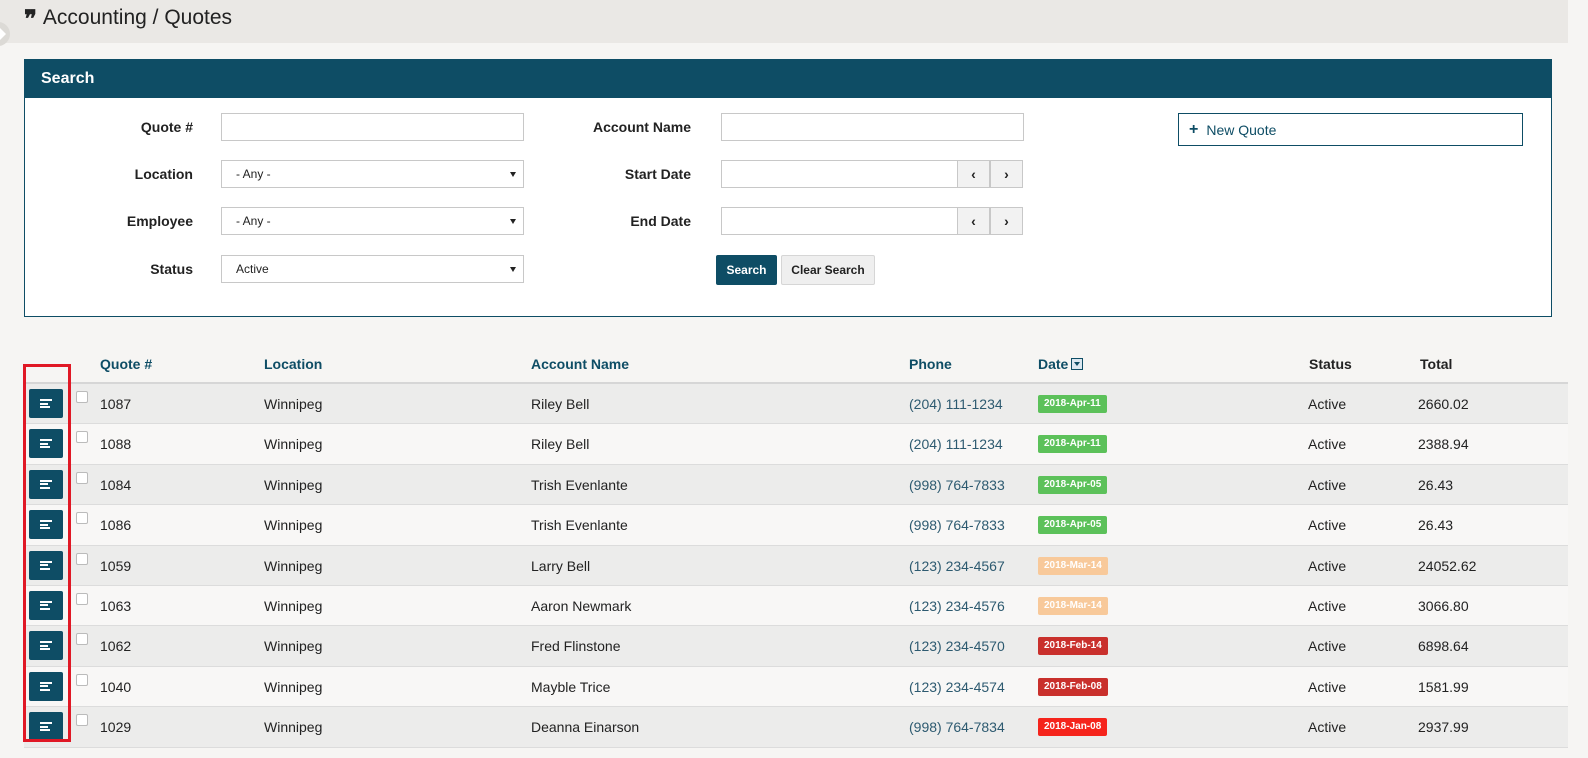 Image resolution: width=1588 pixels, height=758 pixels. Describe the element at coordinates (957, 646) in the screenshot. I see `cell-phone-link: (123) 234-4570` at that location.